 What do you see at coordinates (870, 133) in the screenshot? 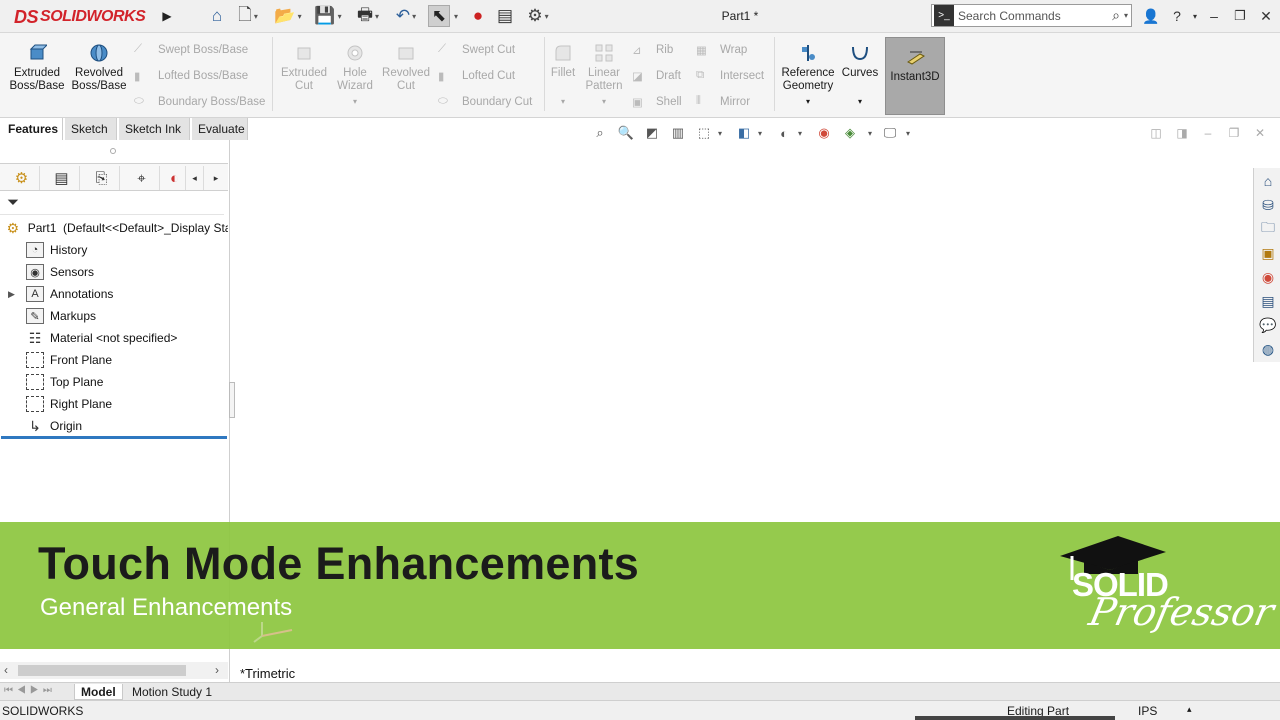
I see `apply-scene-dropdown-icon: ▾` at bounding box center [870, 133].